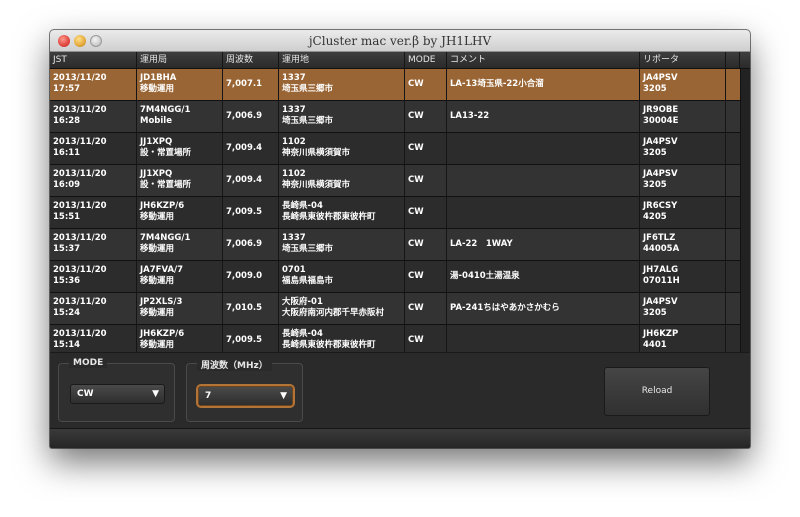 The width and height of the screenshot is (800, 517). Describe the element at coordinates (543, 245) in the screenshot. I see `cell-comment: LA-22 1WAY` at that location.